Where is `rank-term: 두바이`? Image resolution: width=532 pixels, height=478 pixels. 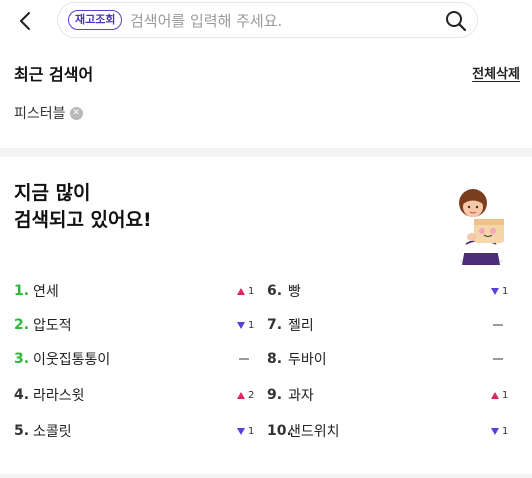 rank-term: 두바이 is located at coordinates (307, 359).